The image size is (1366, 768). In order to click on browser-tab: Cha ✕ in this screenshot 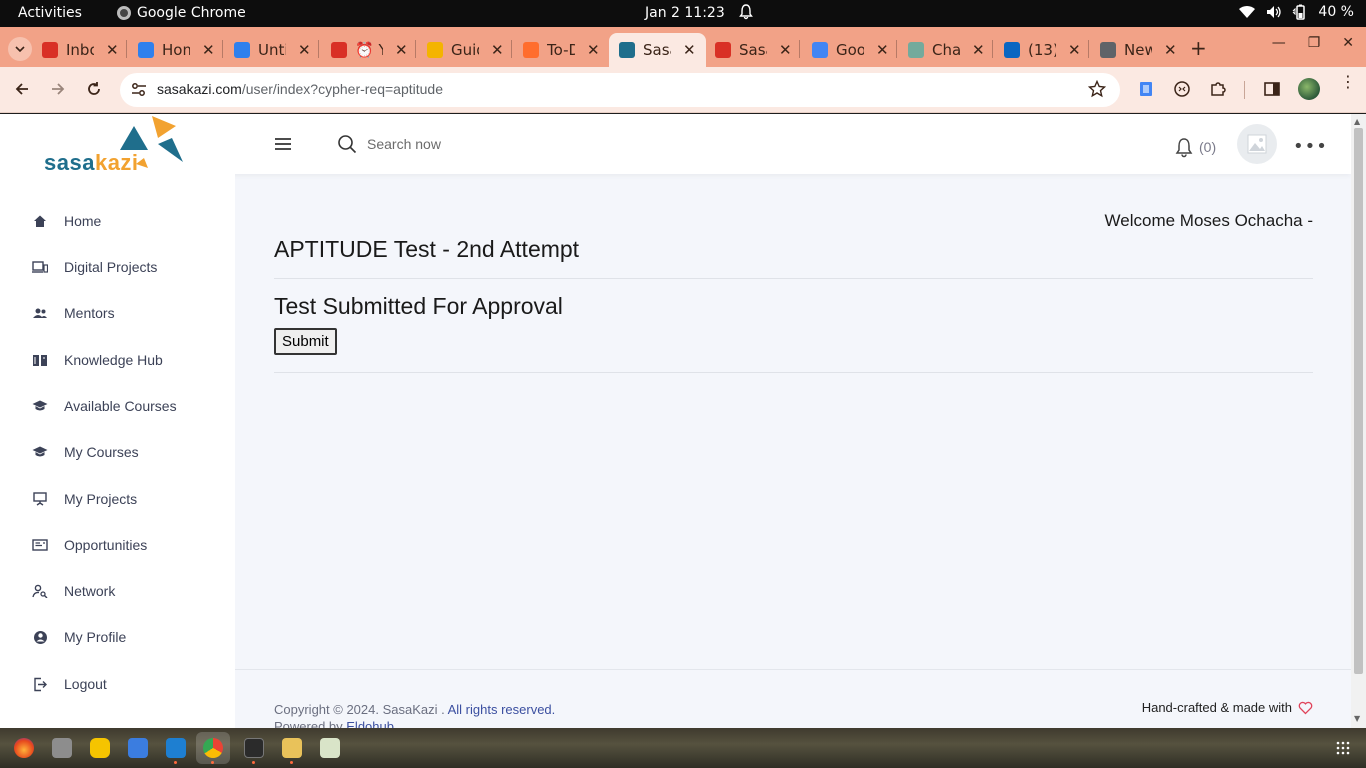, I will do `click(946, 50)`.